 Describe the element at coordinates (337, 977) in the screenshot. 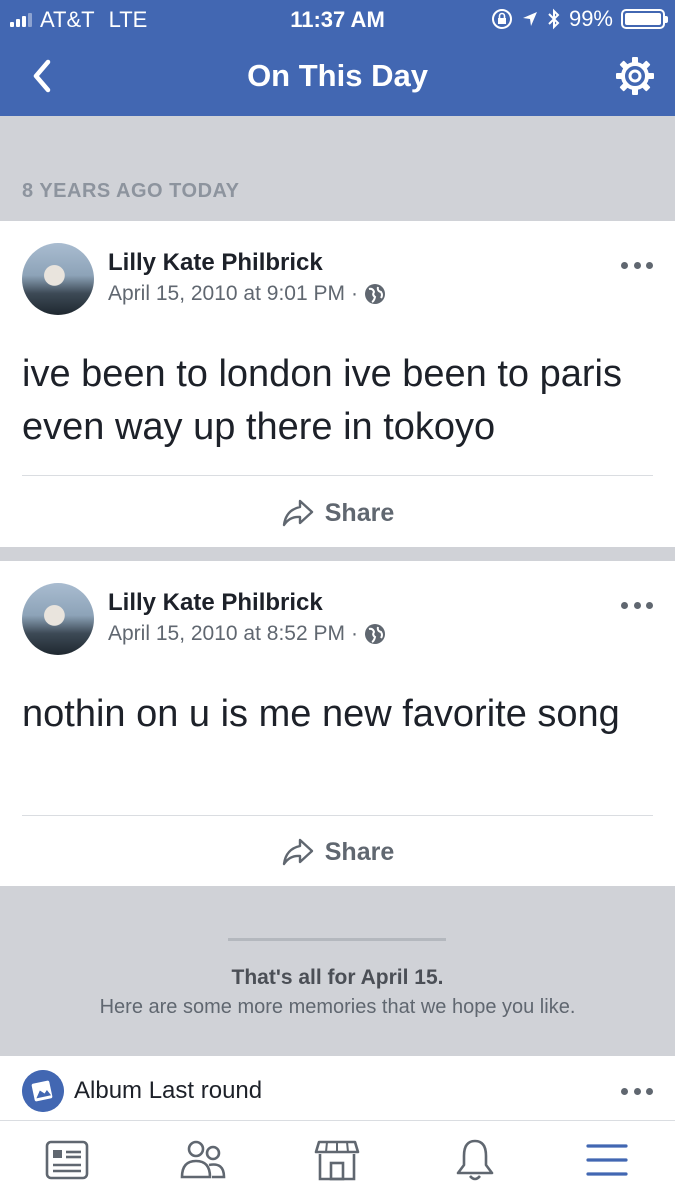

I see `notice-title: That's all for April 15.` at that location.